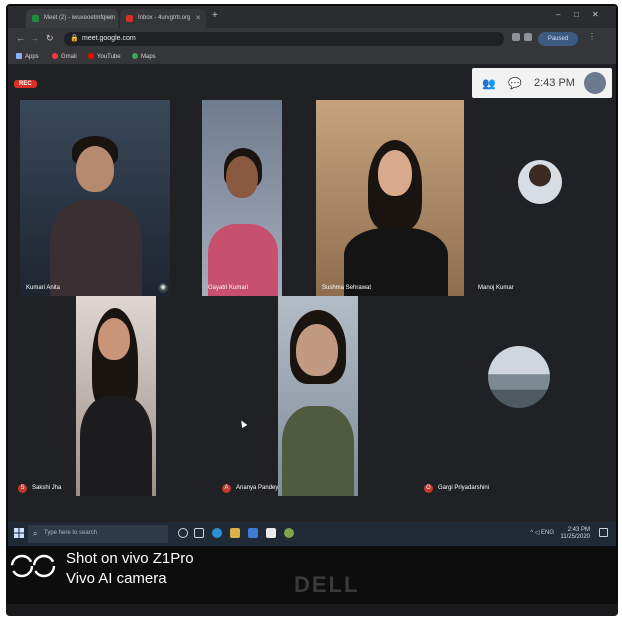 This screenshot has height=620, width=622. What do you see at coordinates (327, 584) in the screenshot?
I see `dell-logo: DELL` at bounding box center [327, 584].